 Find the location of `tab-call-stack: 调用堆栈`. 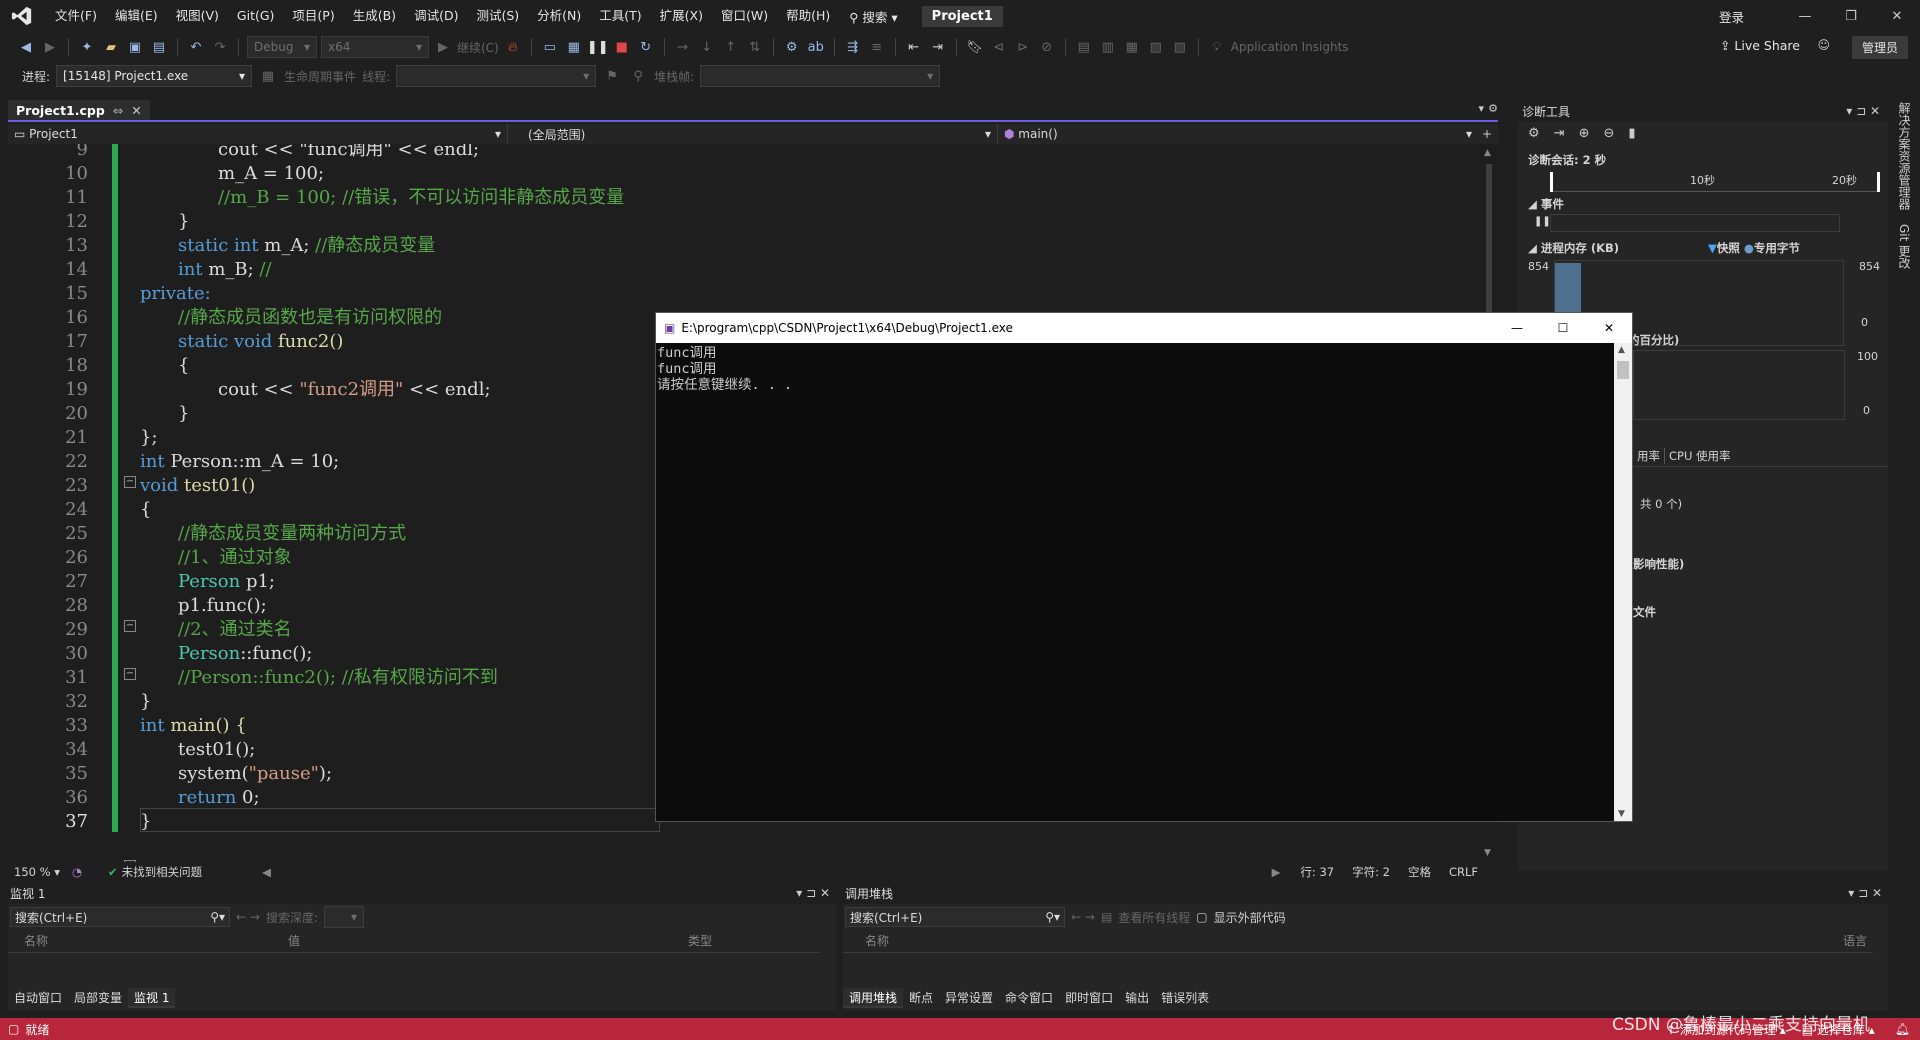

tab-call-stack: 调用堆栈 is located at coordinates (873, 998).